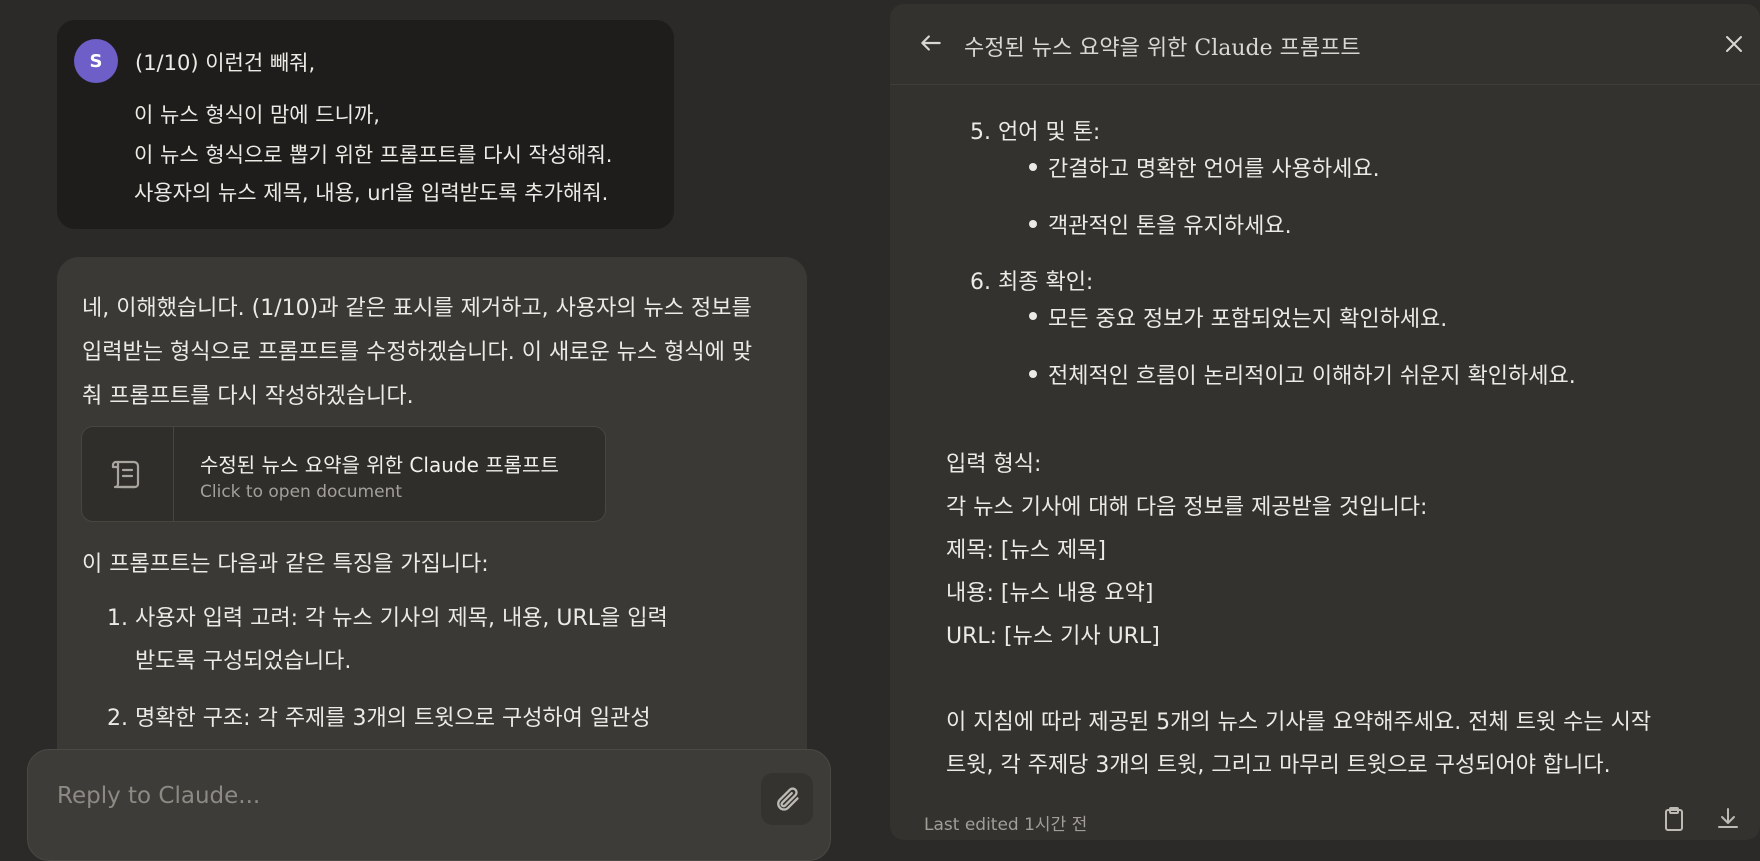 The width and height of the screenshot is (1760, 861). What do you see at coordinates (1214, 169) in the screenshot?
I see `bullet-item: 간결하고 명확한 언어를 사용하세요.` at bounding box center [1214, 169].